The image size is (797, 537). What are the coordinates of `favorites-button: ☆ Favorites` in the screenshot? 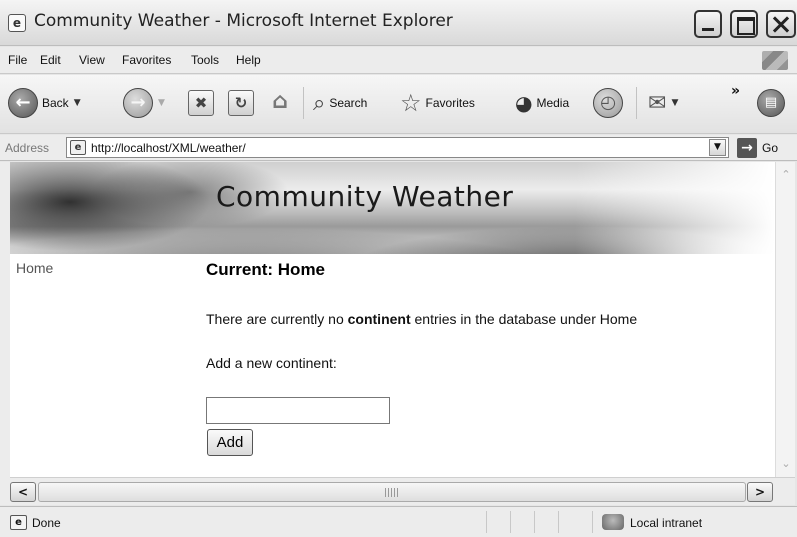 It's located at (437, 103).